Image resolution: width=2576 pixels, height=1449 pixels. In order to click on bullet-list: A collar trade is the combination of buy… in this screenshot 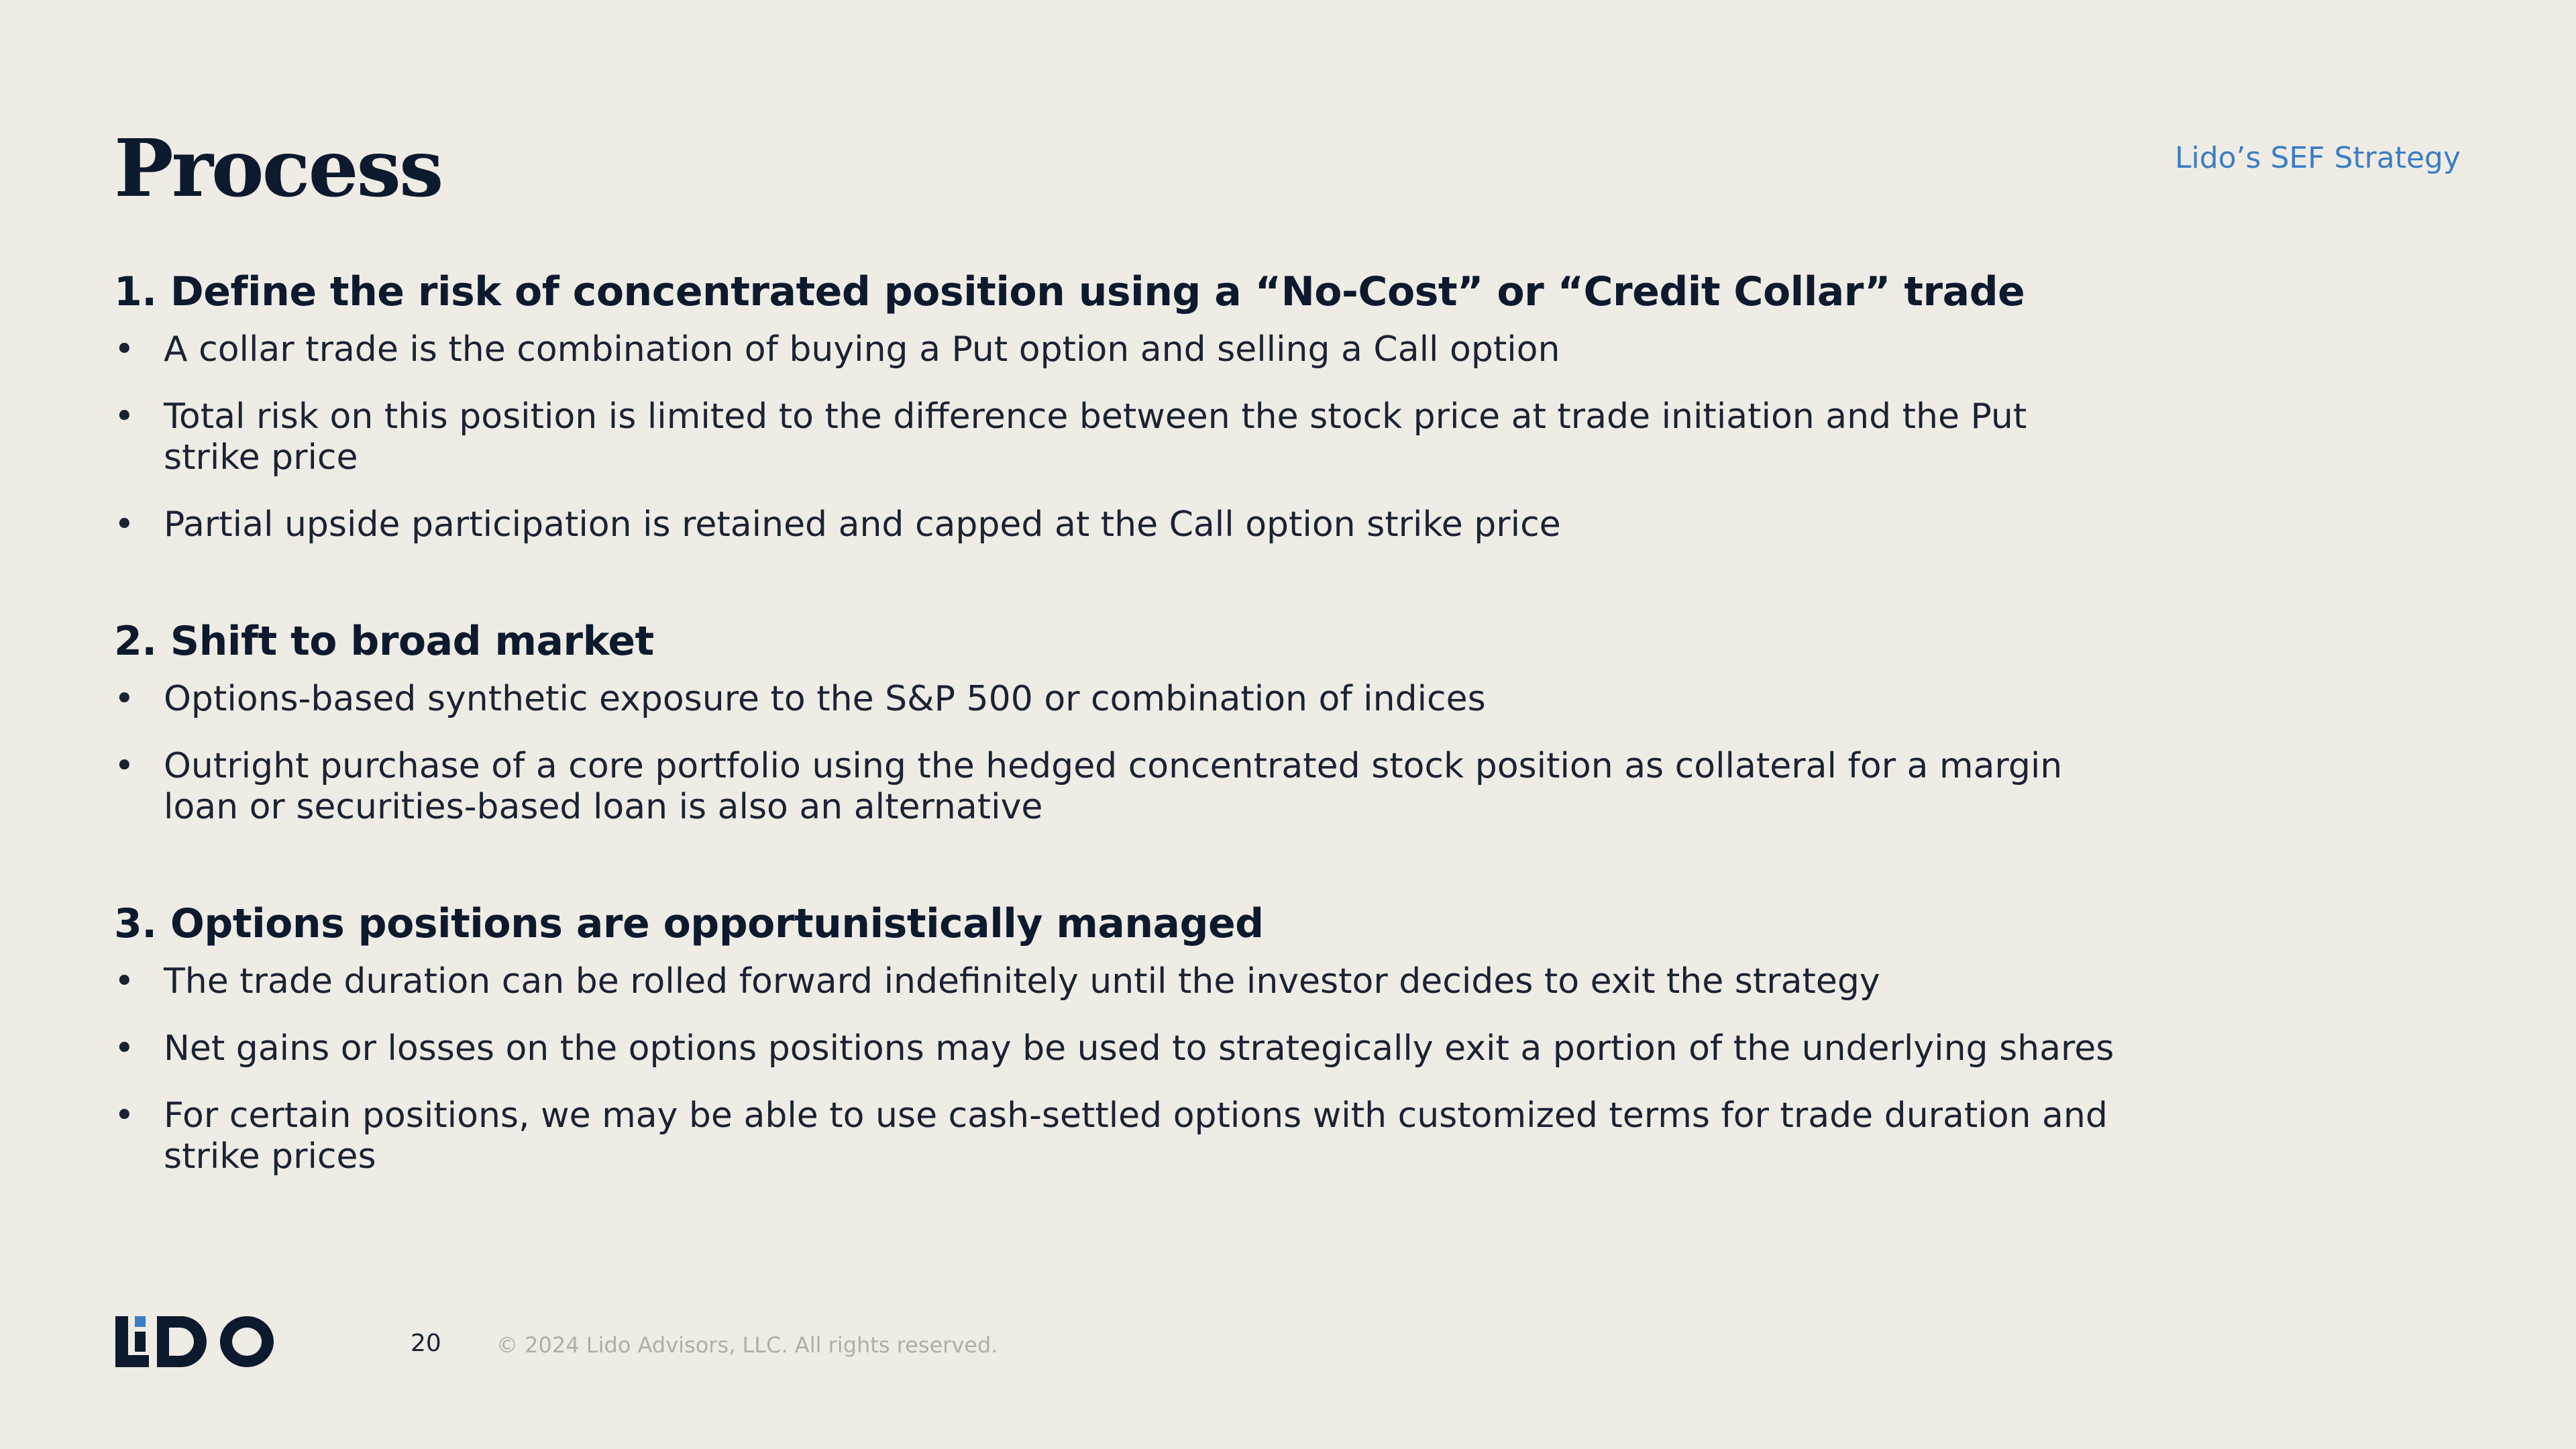, I will do `click(1120, 437)`.